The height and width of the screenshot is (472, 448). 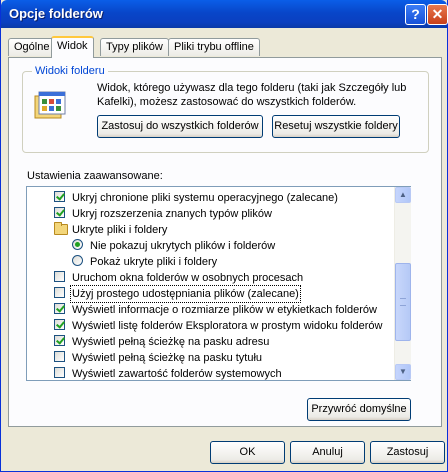 What do you see at coordinates (32, 47) in the screenshot?
I see `tab-general: Ogólne` at bounding box center [32, 47].